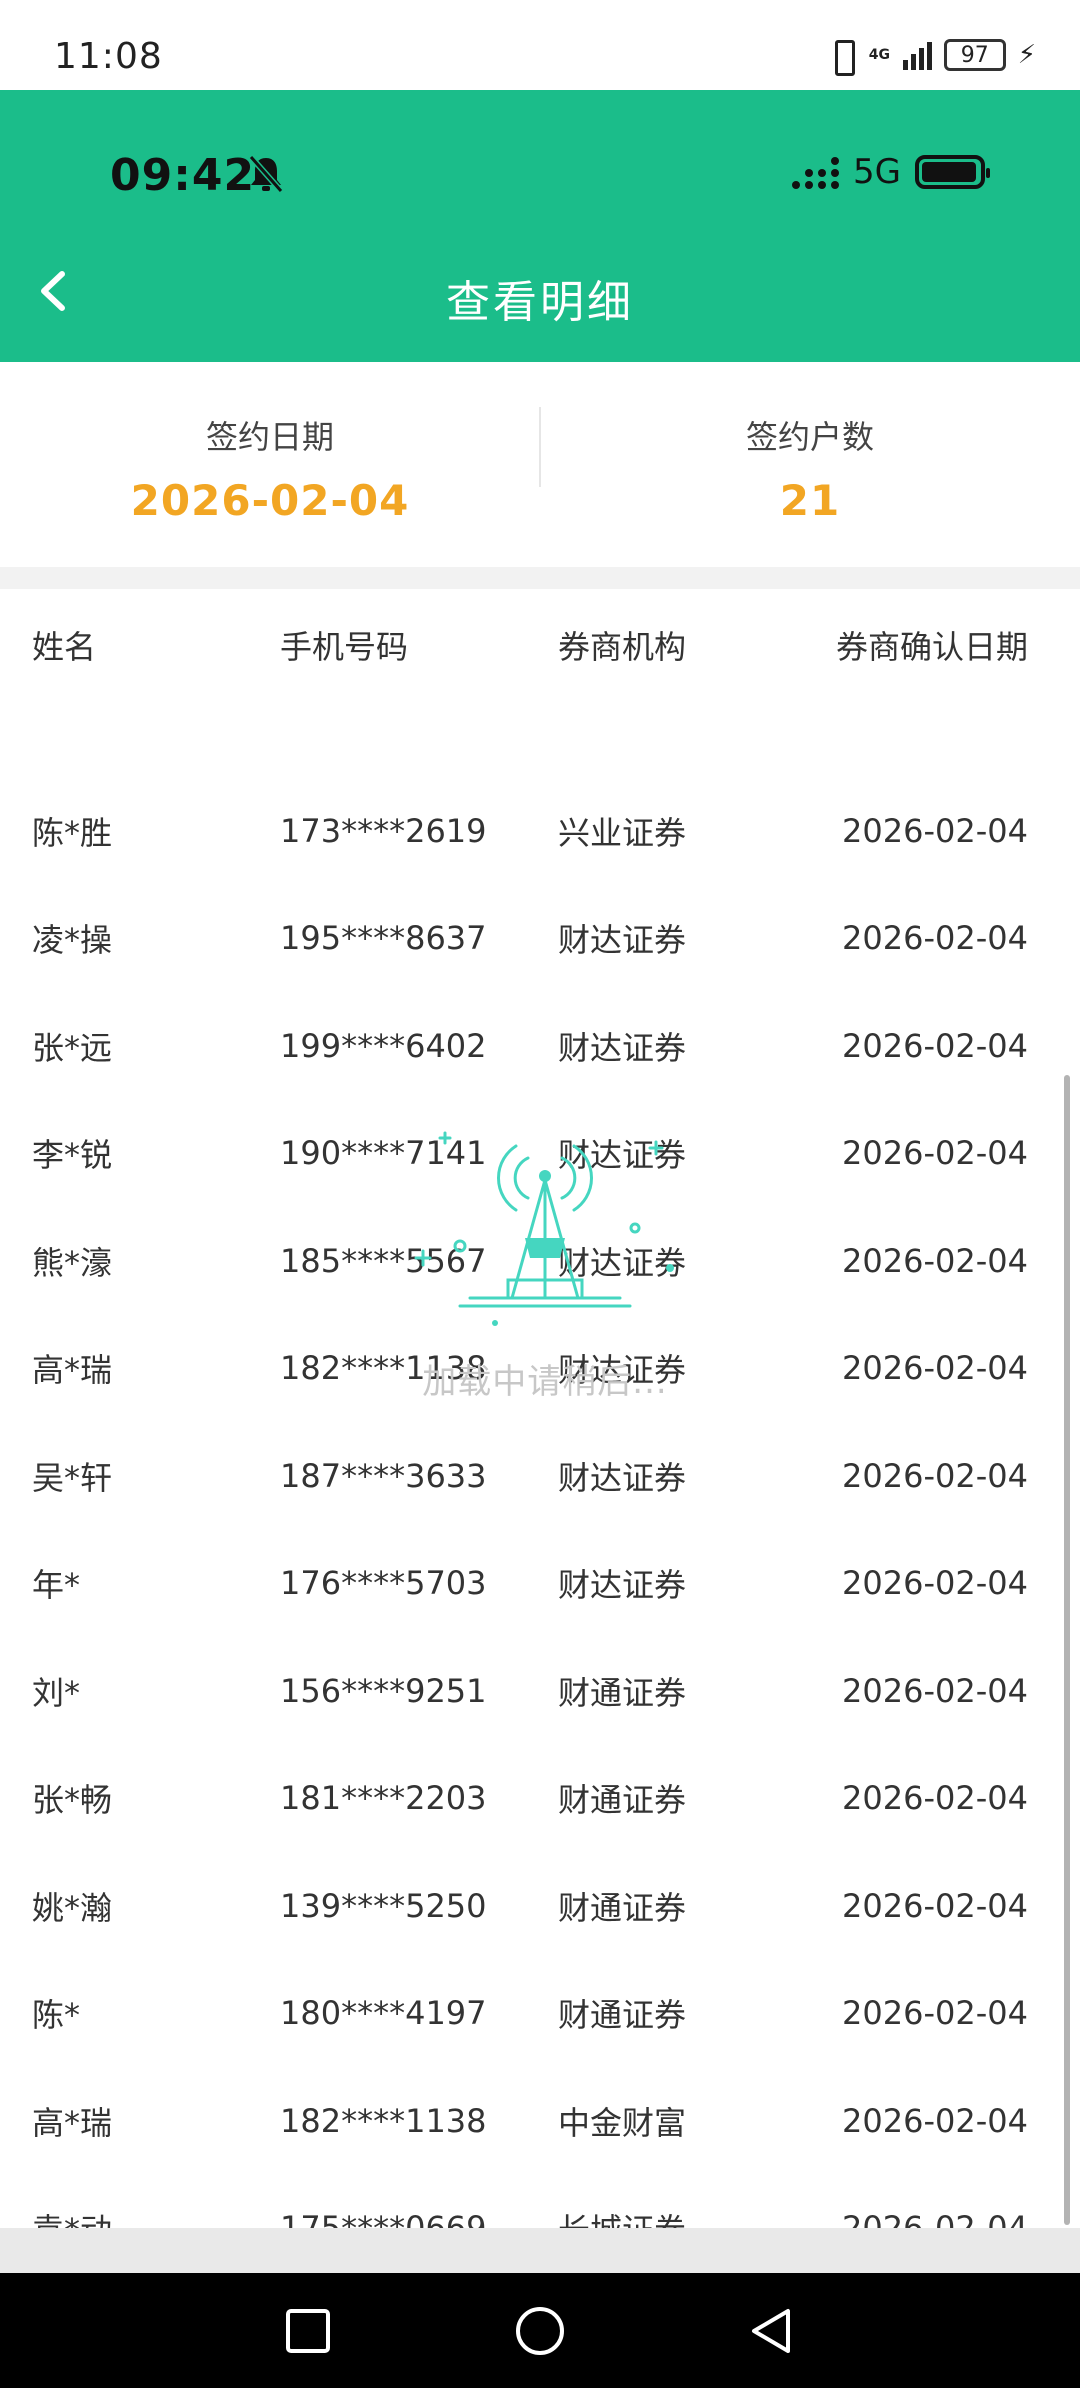 The height and width of the screenshot is (2388, 1080). Describe the element at coordinates (877, 172) in the screenshot. I see `app-network-type: 5G` at that location.